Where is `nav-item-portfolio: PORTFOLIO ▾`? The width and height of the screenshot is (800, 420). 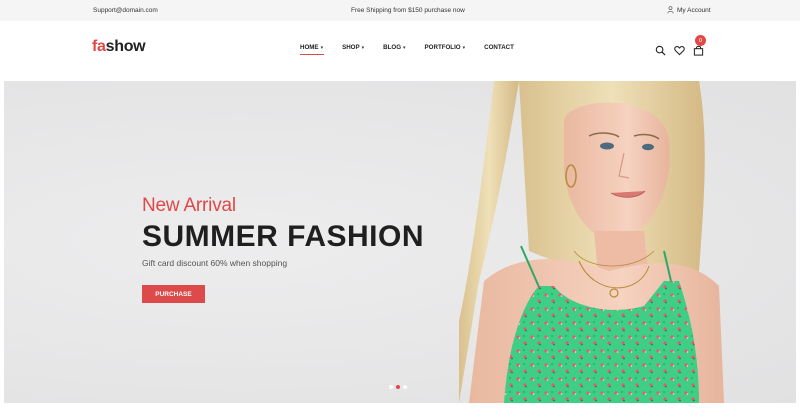
nav-item-portfolio: PORTFOLIO ▾ is located at coordinates (445, 47).